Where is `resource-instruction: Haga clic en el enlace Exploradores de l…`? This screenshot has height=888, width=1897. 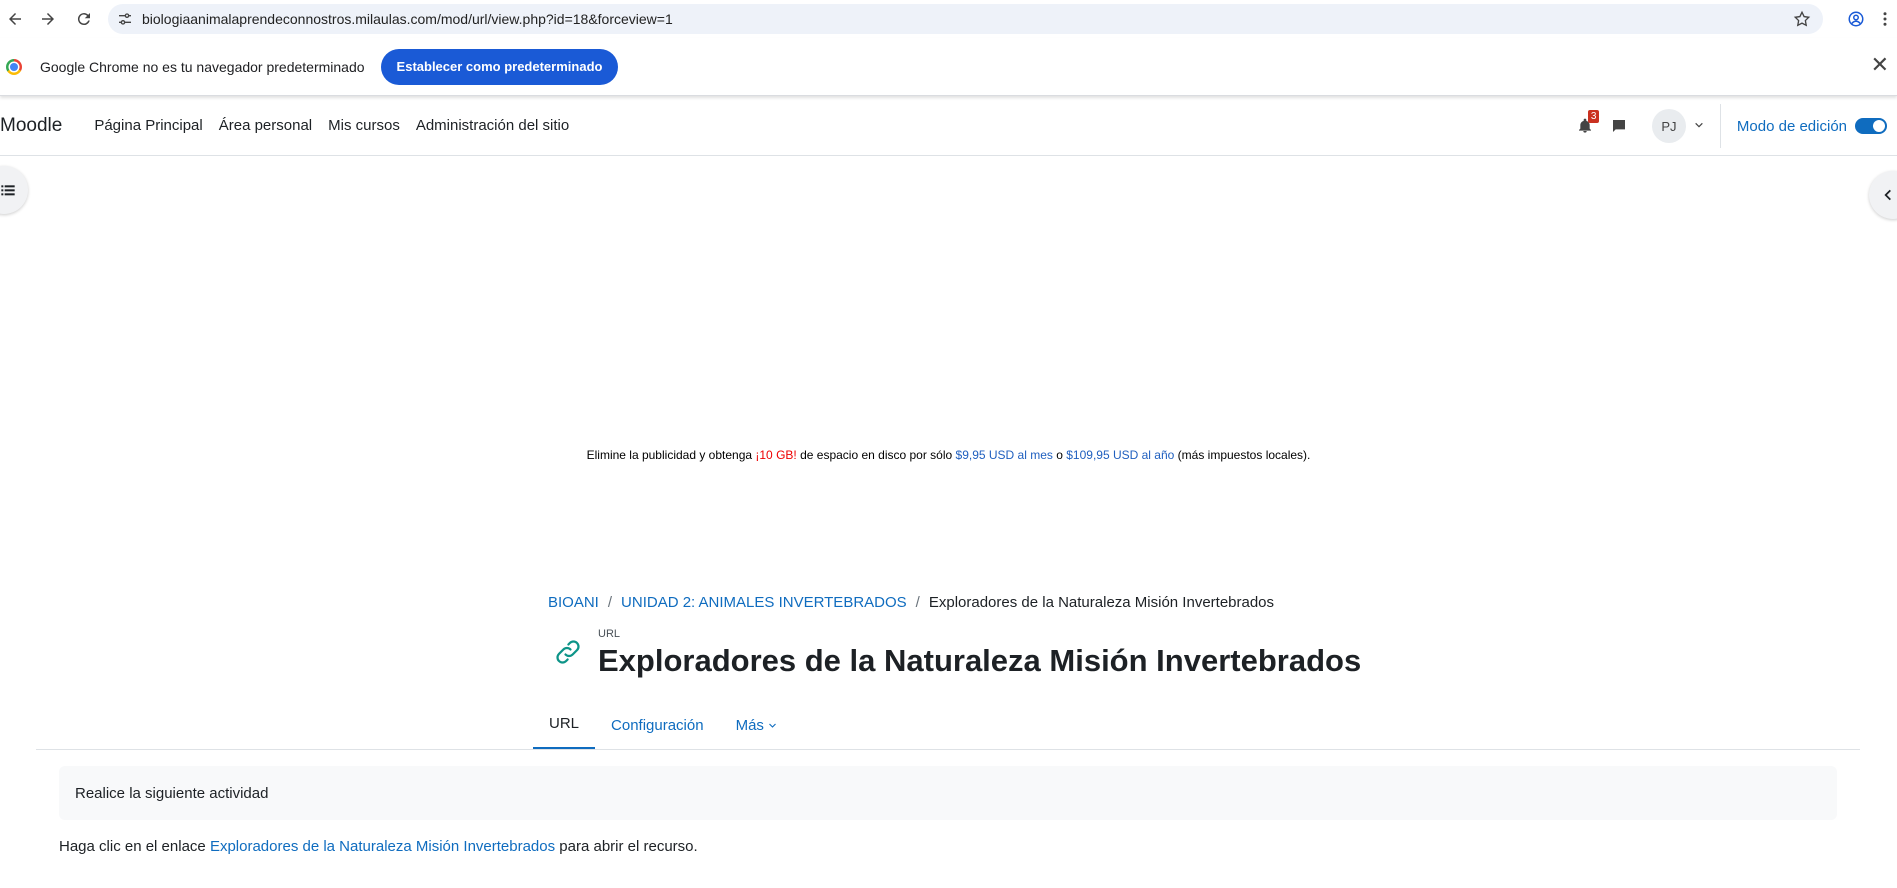 resource-instruction: Haga clic en el enlace Exploradores de l… is located at coordinates (378, 846).